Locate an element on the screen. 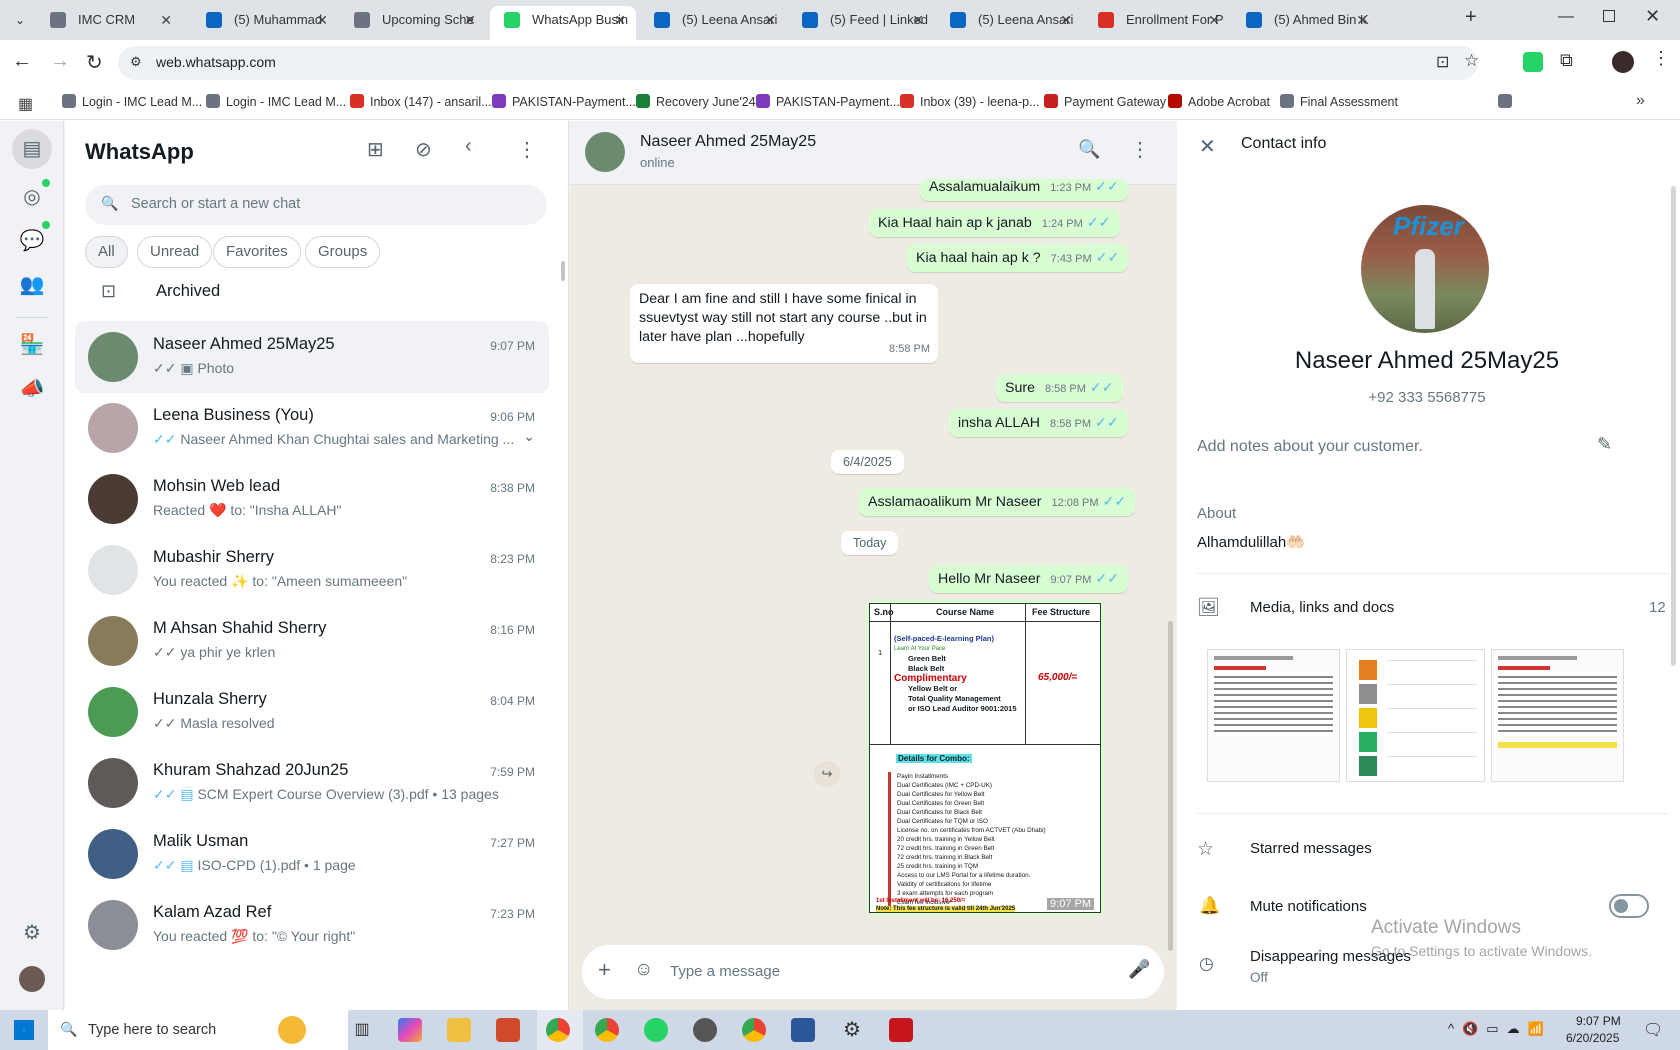 The image size is (1680, 1050). new-tab-icon: + is located at coordinates (1471, 17).